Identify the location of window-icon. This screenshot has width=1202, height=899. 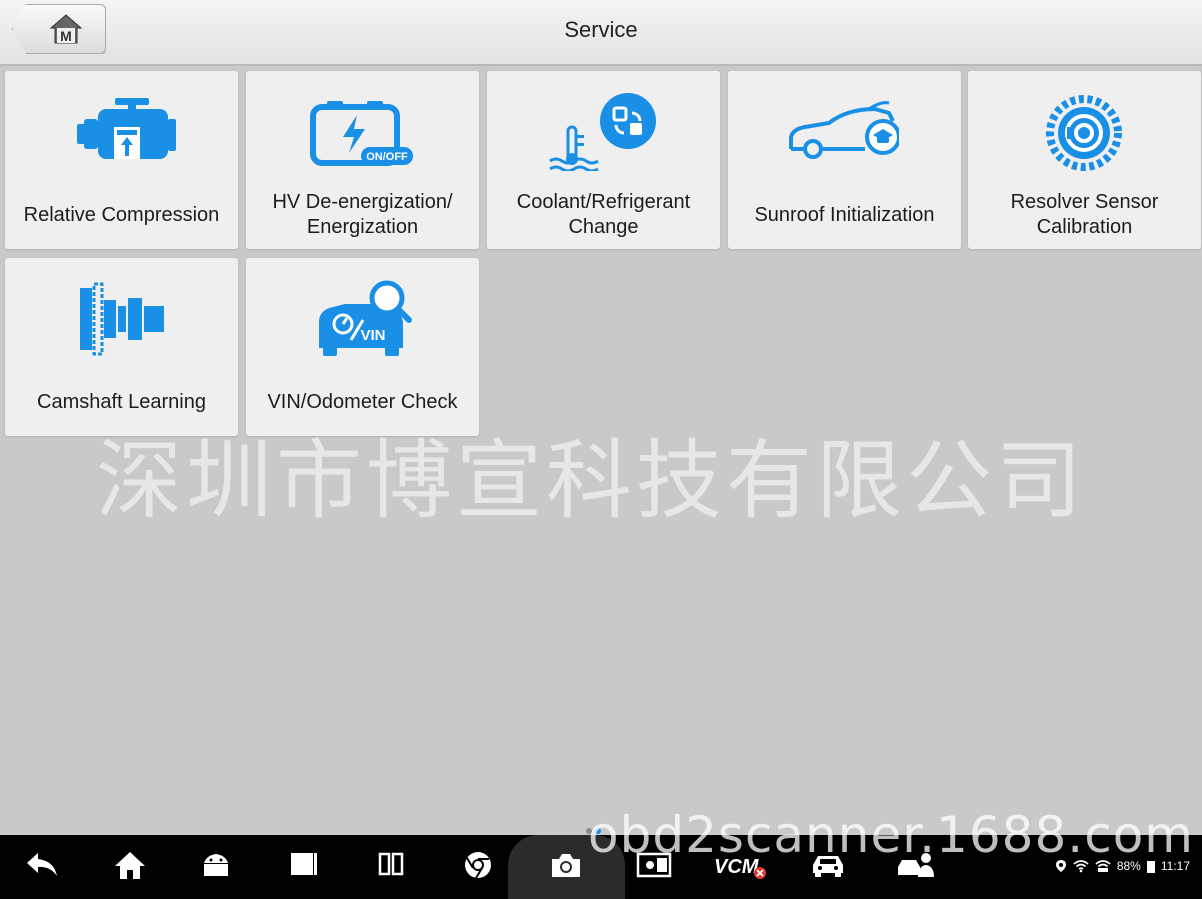
(304, 867).